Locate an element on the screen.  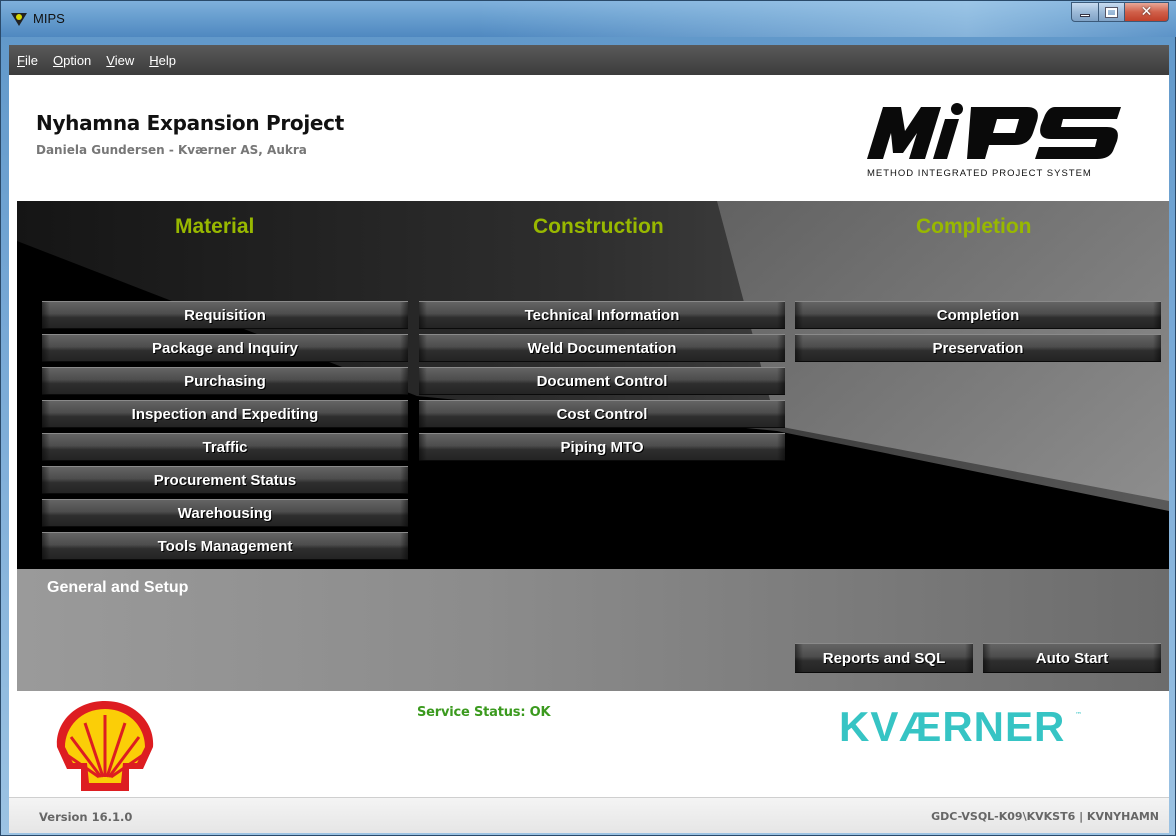
general-setup-title: General and Setup is located at coordinates (118, 587).